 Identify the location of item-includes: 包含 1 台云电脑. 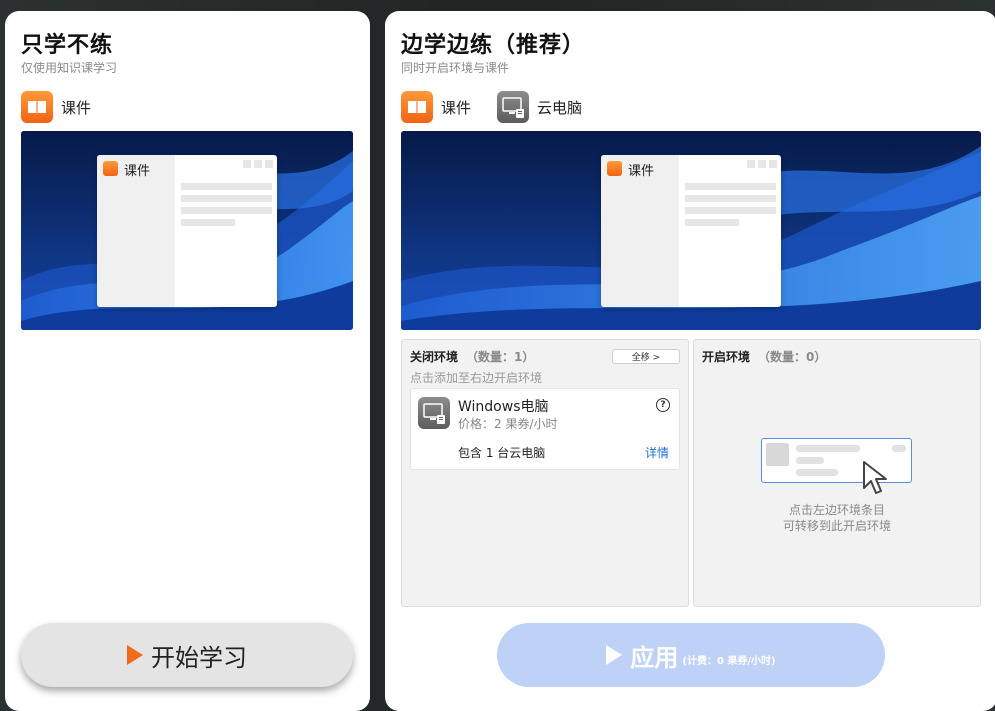
(502, 453).